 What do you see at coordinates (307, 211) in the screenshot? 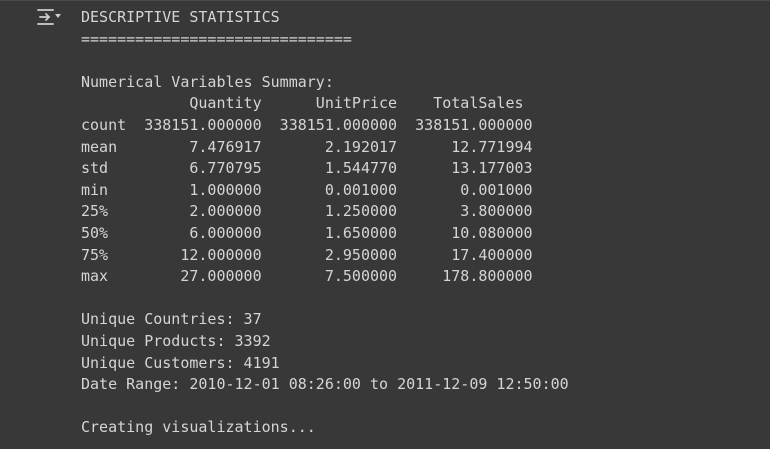
I see `output-line: 25% 2.000000 1.250000 3.800000` at bounding box center [307, 211].